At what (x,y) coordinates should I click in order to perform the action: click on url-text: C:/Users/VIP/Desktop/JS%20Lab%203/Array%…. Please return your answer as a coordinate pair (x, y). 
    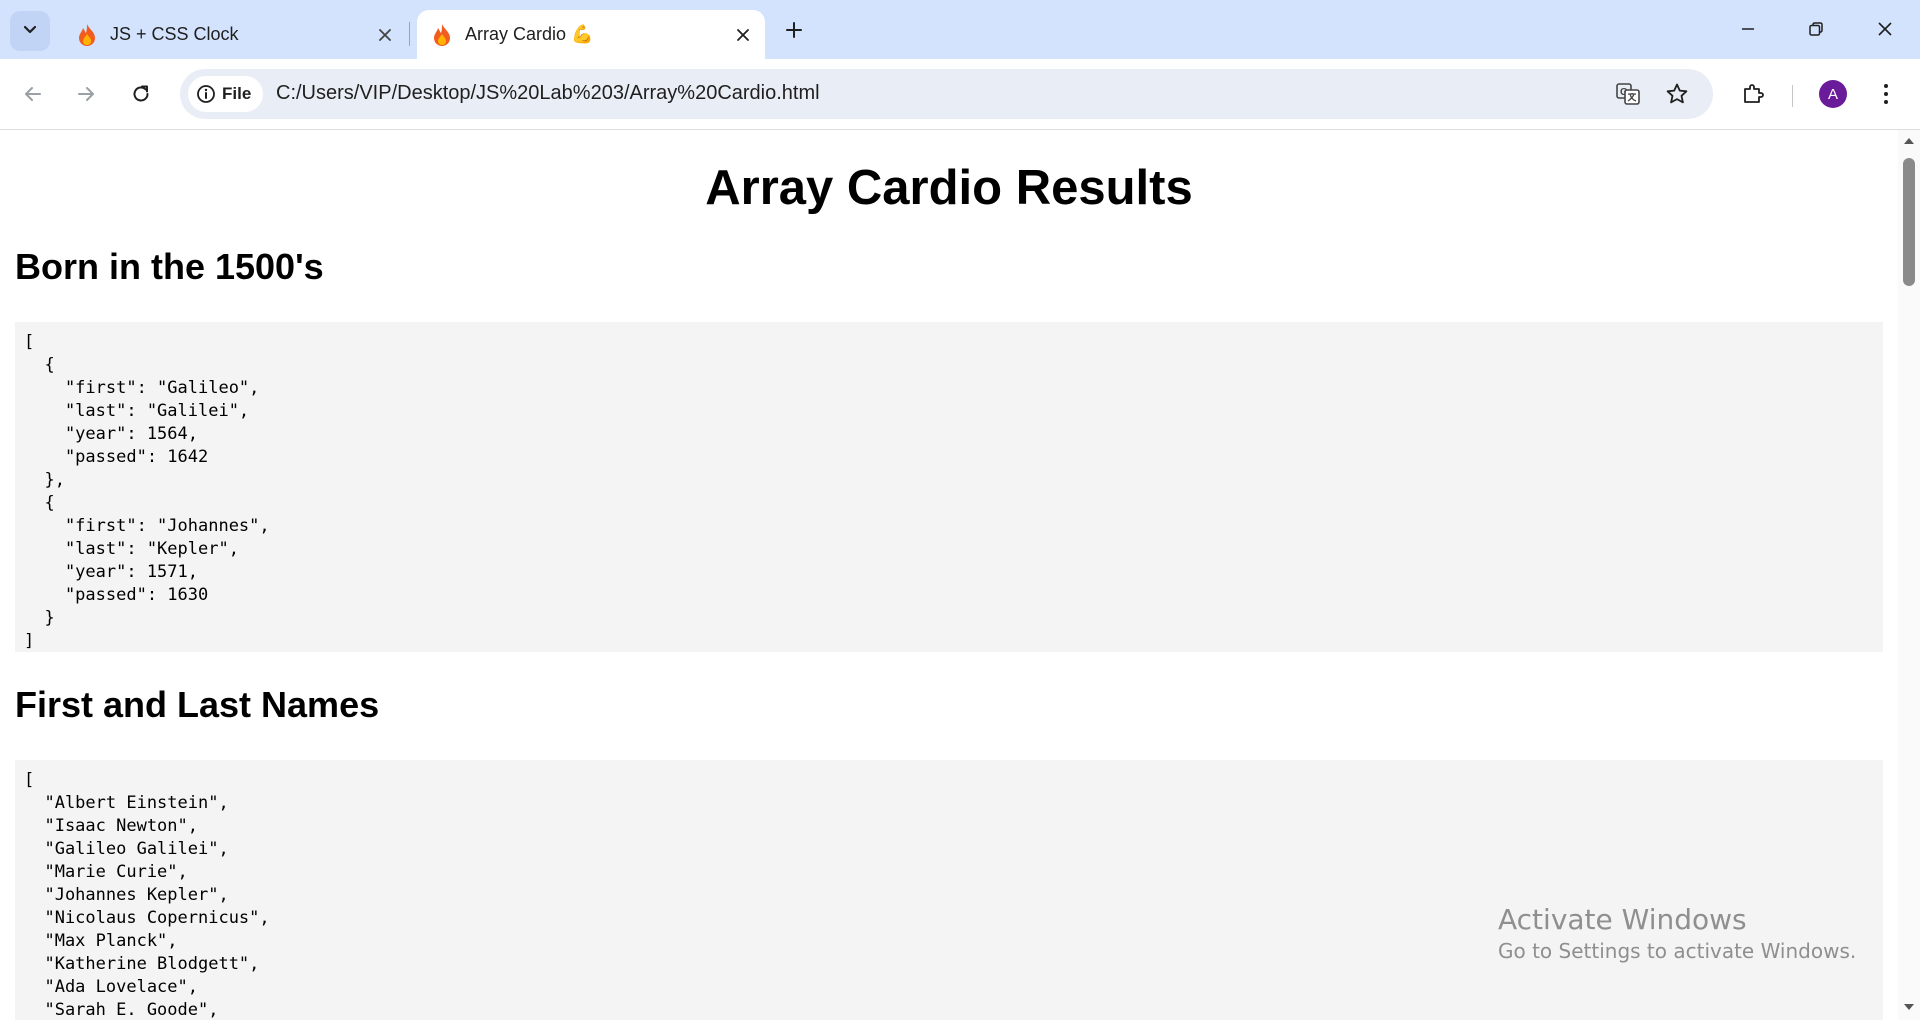
    Looking at the image, I should click on (548, 93).